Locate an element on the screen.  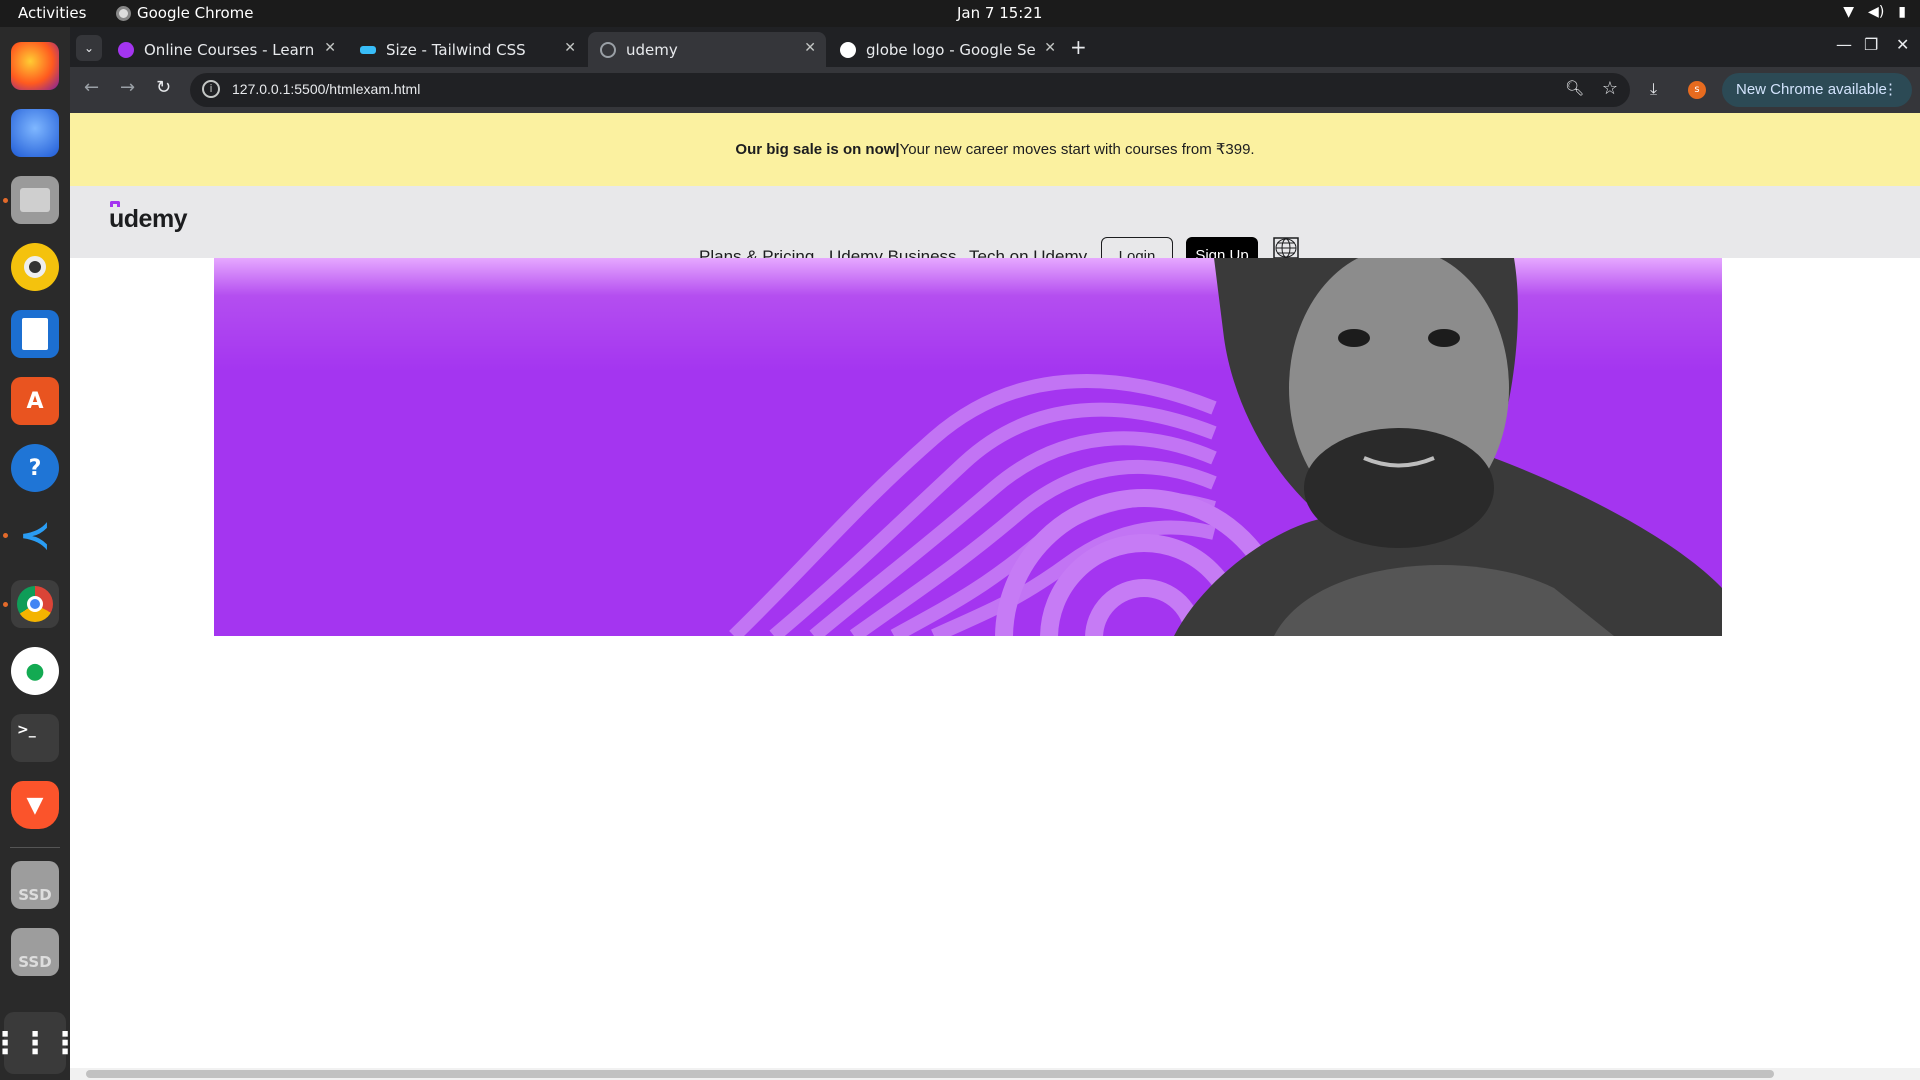
update-chrome-button: New Chrome available ⋮ is located at coordinates (1817, 90).